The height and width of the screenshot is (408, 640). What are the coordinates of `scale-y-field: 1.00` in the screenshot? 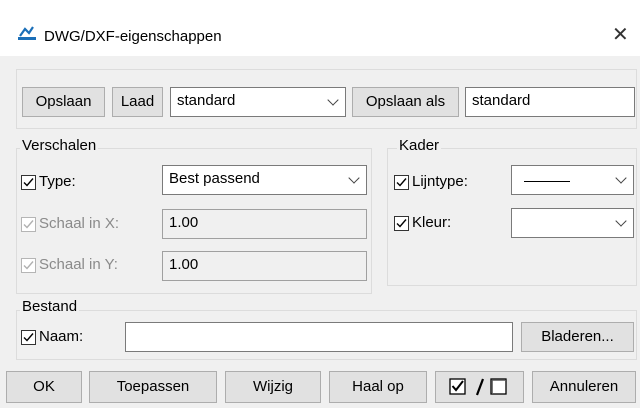 It's located at (264, 266).